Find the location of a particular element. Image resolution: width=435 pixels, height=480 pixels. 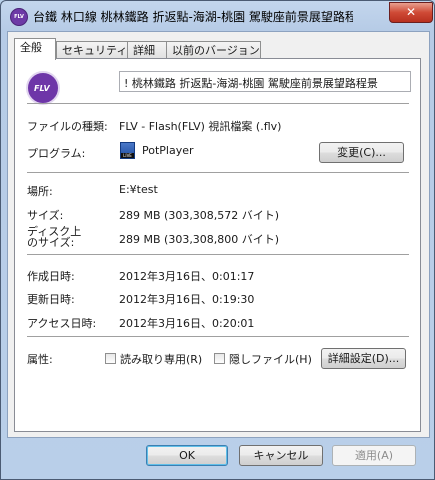

cancel-button: キャンセル is located at coordinates (281, 455).